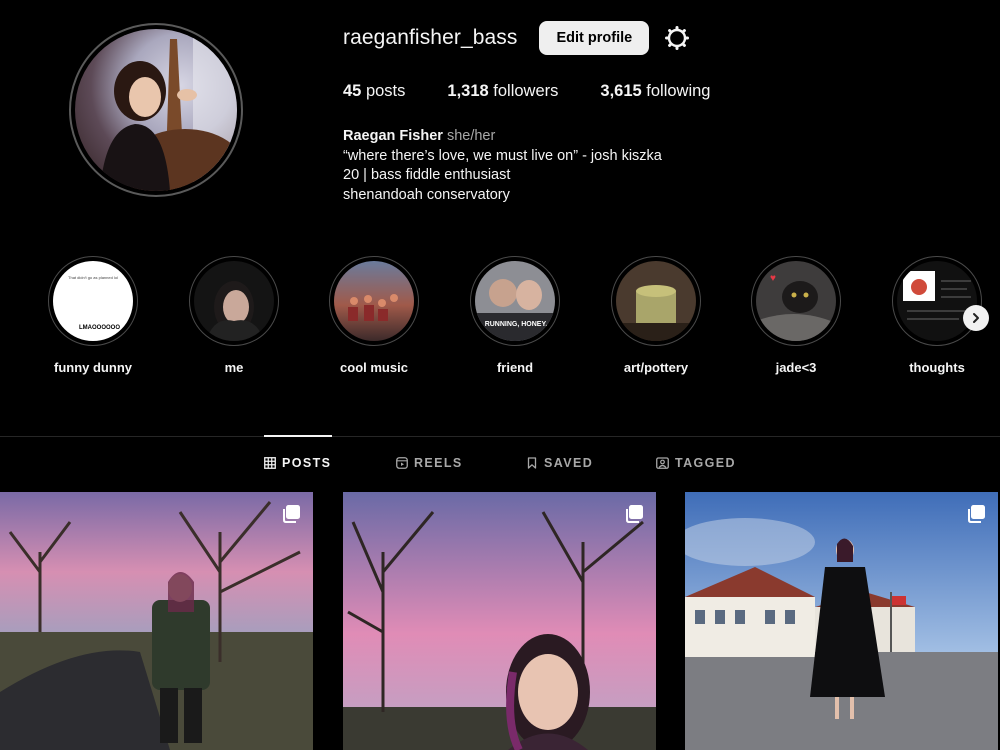  What do you see at coordinates (662, 463) in the screenshot?
I see `tagged-icon` at bounding box center [662, 463].